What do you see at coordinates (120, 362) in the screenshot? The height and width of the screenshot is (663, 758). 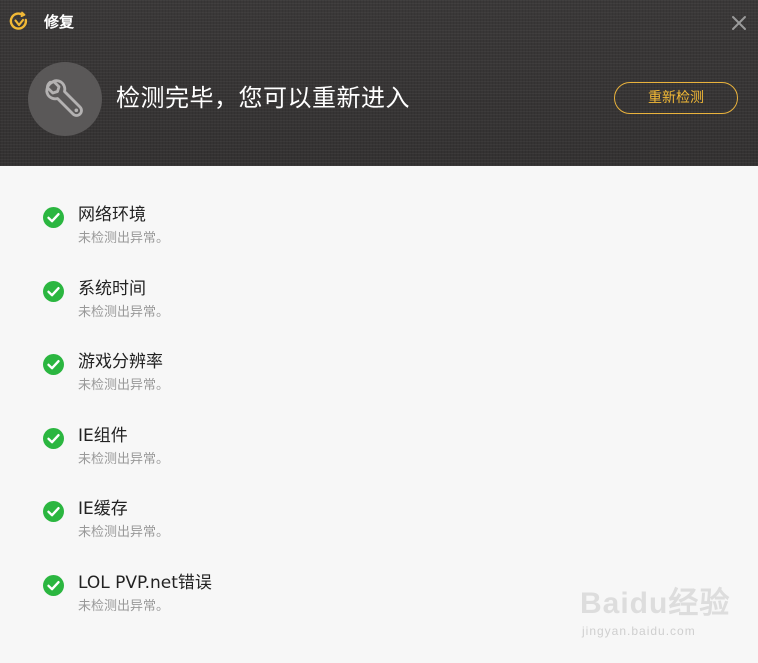 I see `check-item-title: 游戏分辨率` at bounding box center [120, 362].